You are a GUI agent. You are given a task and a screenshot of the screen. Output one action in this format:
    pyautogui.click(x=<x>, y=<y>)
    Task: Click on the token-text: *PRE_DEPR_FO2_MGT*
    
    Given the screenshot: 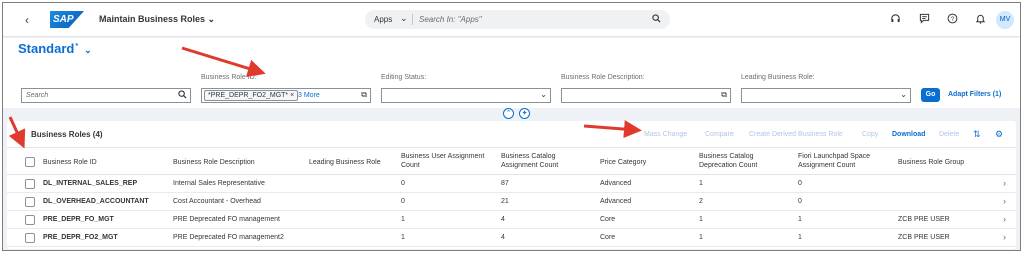 What is the action you would take?
    pyautogui.click(x=248, y=95)
    